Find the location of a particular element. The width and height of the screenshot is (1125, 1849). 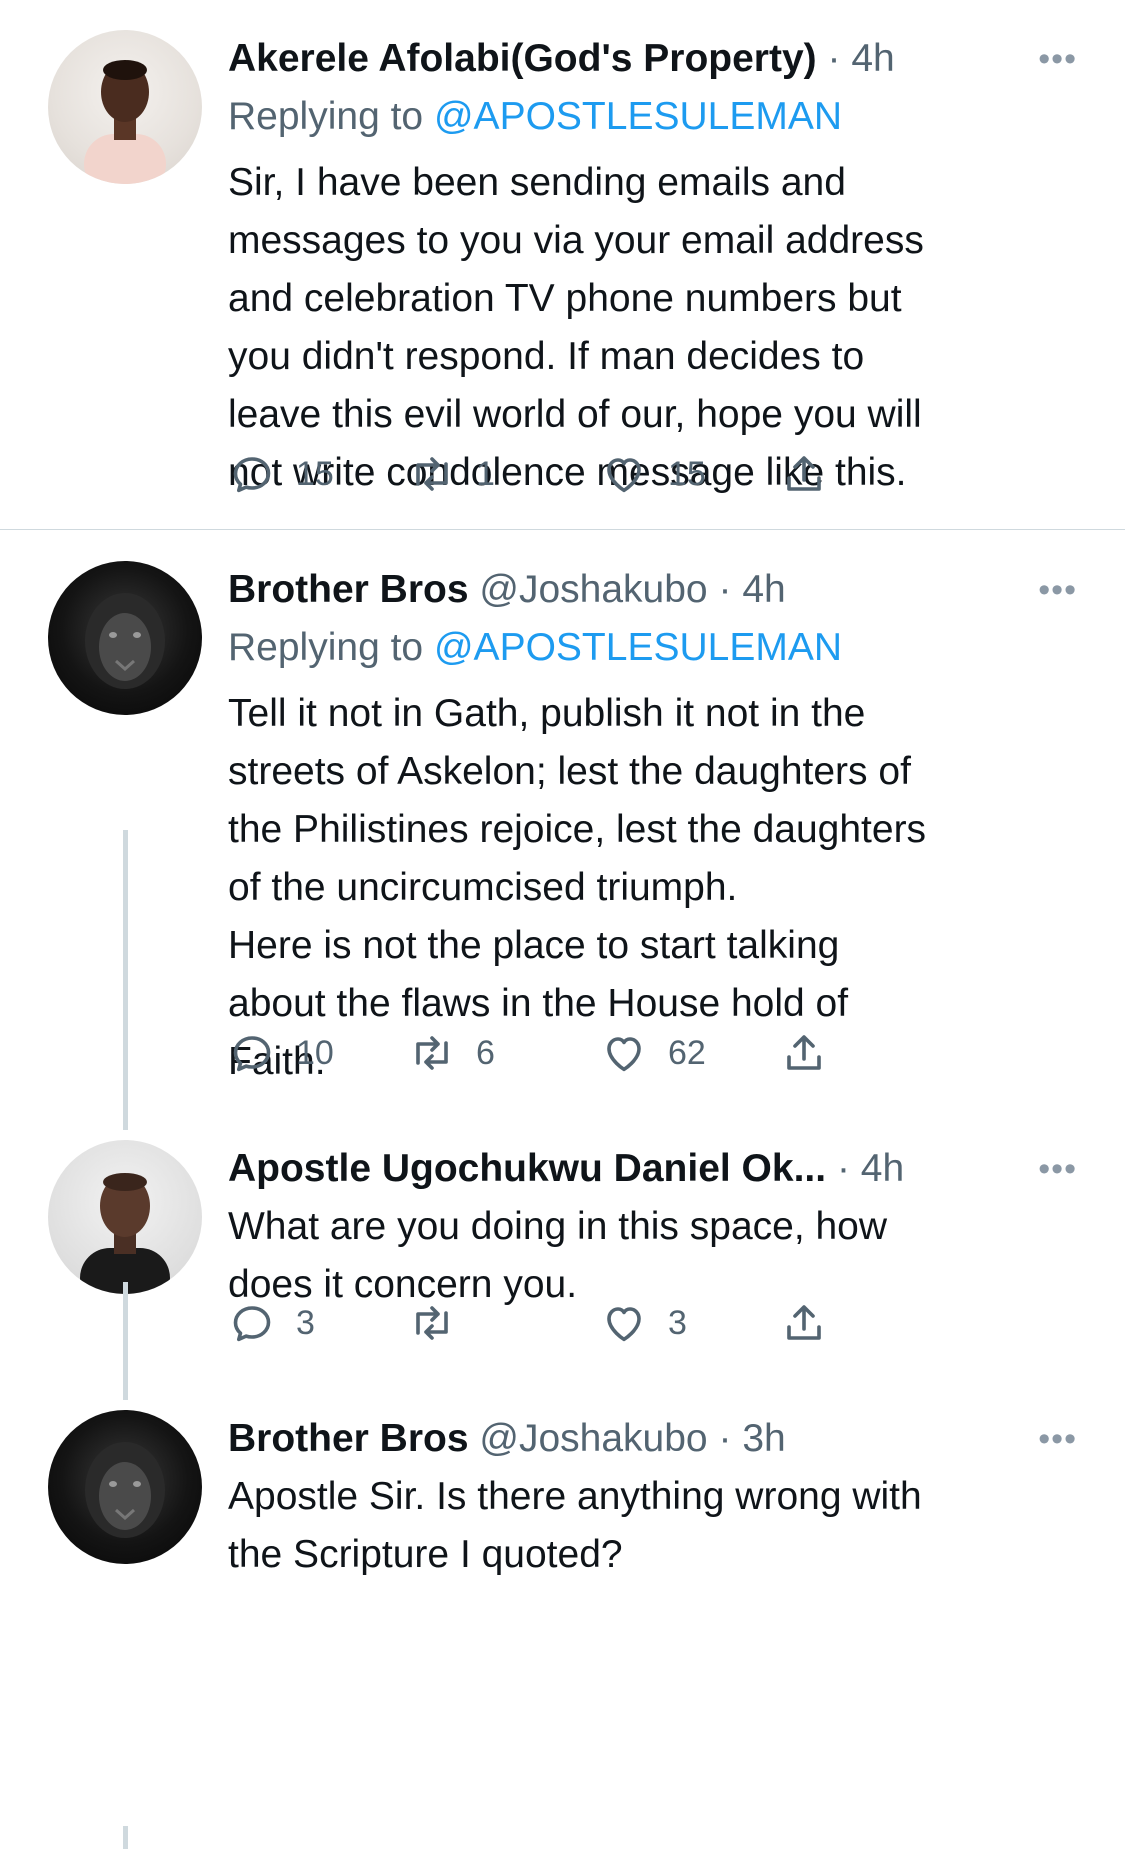

retweet-button: 1 is located at coordinates (451, 474).